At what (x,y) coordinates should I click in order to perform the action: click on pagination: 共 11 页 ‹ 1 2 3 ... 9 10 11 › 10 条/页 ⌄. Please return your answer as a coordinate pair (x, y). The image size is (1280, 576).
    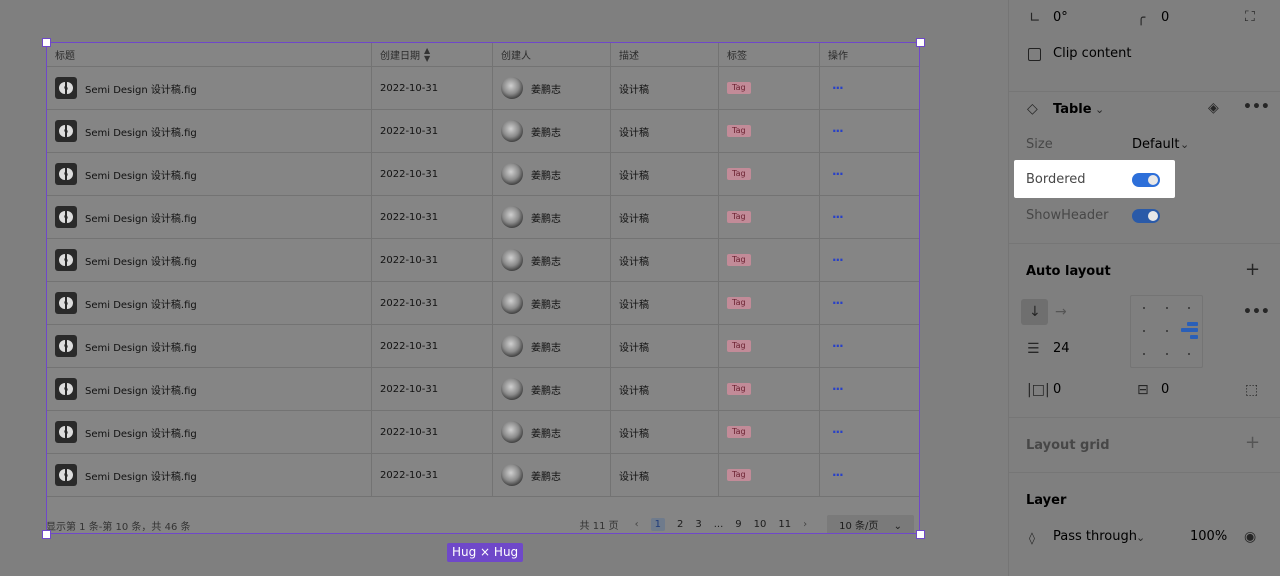
    Looking at the image, I should click on (747, 524).